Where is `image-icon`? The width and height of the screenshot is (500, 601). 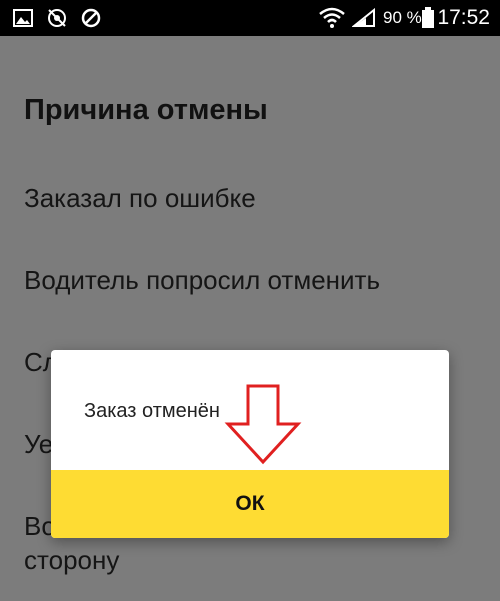
image-icon is located at coordinates (23, 20).